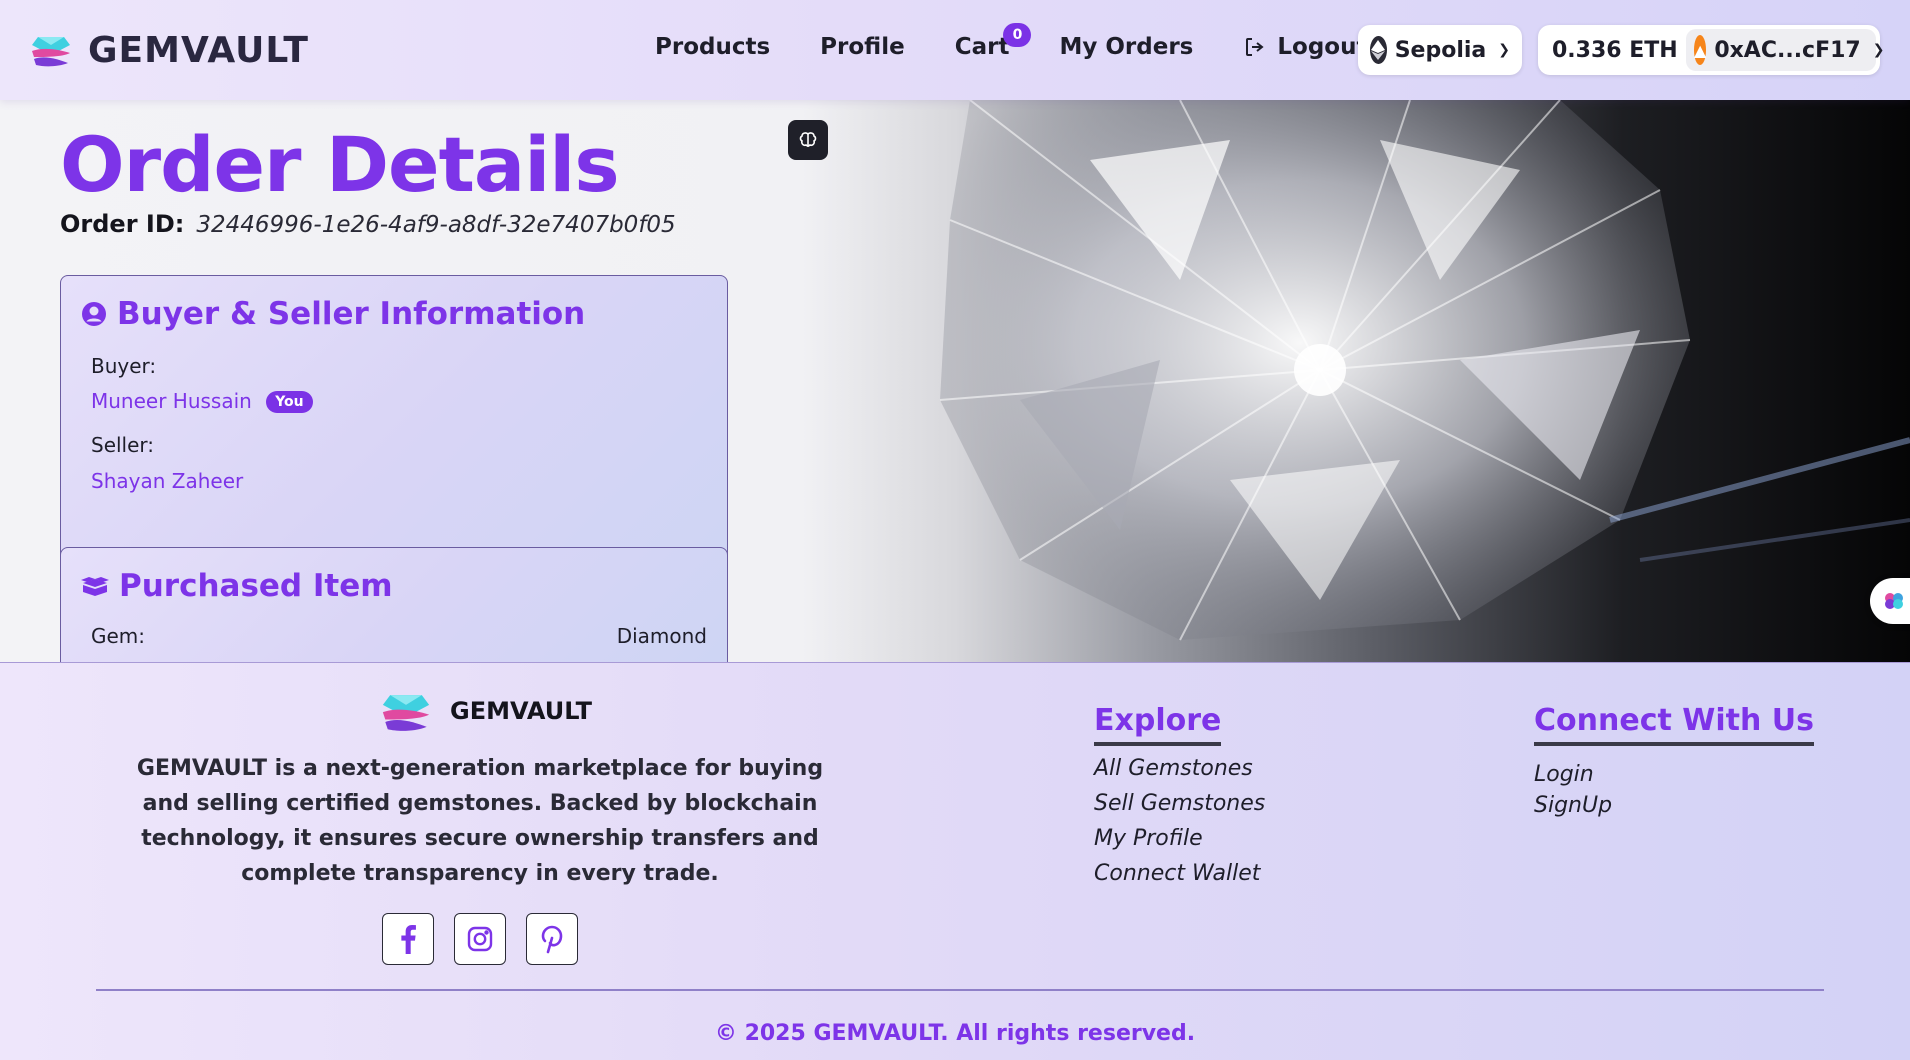 The height and width of the screenshot is (1060, 1910). I want to click on seller-name-link: Shayan Zaheer, so click(167, 481).